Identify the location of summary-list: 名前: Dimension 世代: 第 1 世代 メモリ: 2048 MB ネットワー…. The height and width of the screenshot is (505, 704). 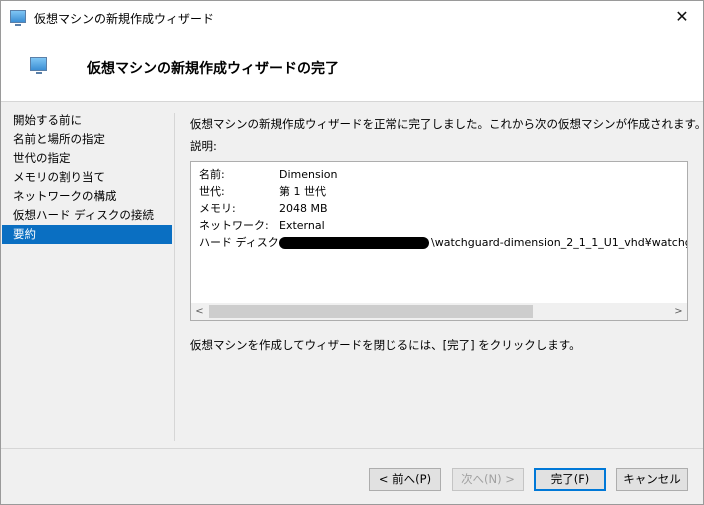
(443, 208).